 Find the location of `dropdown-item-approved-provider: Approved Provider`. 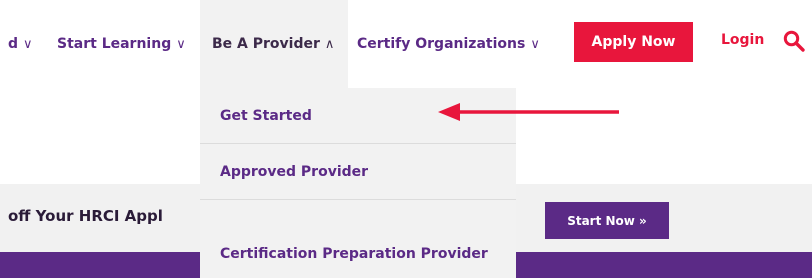

dropdown-item-approved-provider: Approved Provider is located at coordinates (358, 171).